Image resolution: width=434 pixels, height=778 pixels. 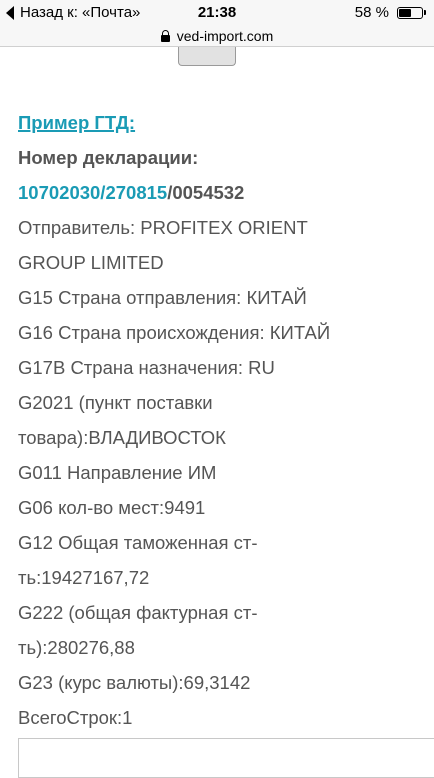 I want to click on declaration-field-line: ВсегоСтрок:1, so click(x=75, y=717).